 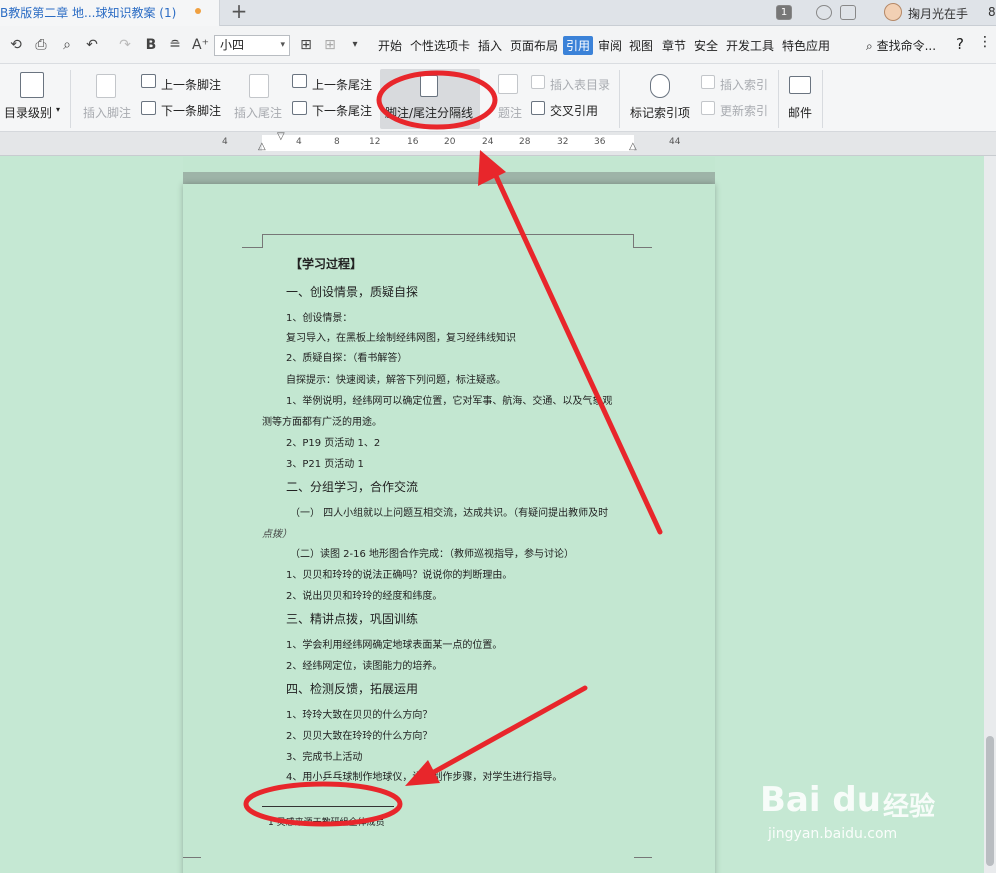 What do you see at coordinates (88, 13) in the screenshot?
I see `document-tab-title: B教版第二章 地...球知识教案 (1)` at bounding box center [88, 13].